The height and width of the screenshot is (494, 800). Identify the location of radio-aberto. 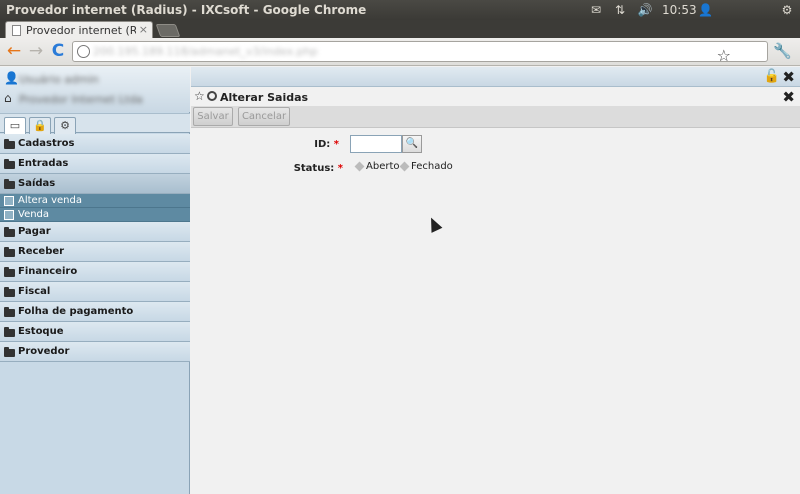
(359, 166).